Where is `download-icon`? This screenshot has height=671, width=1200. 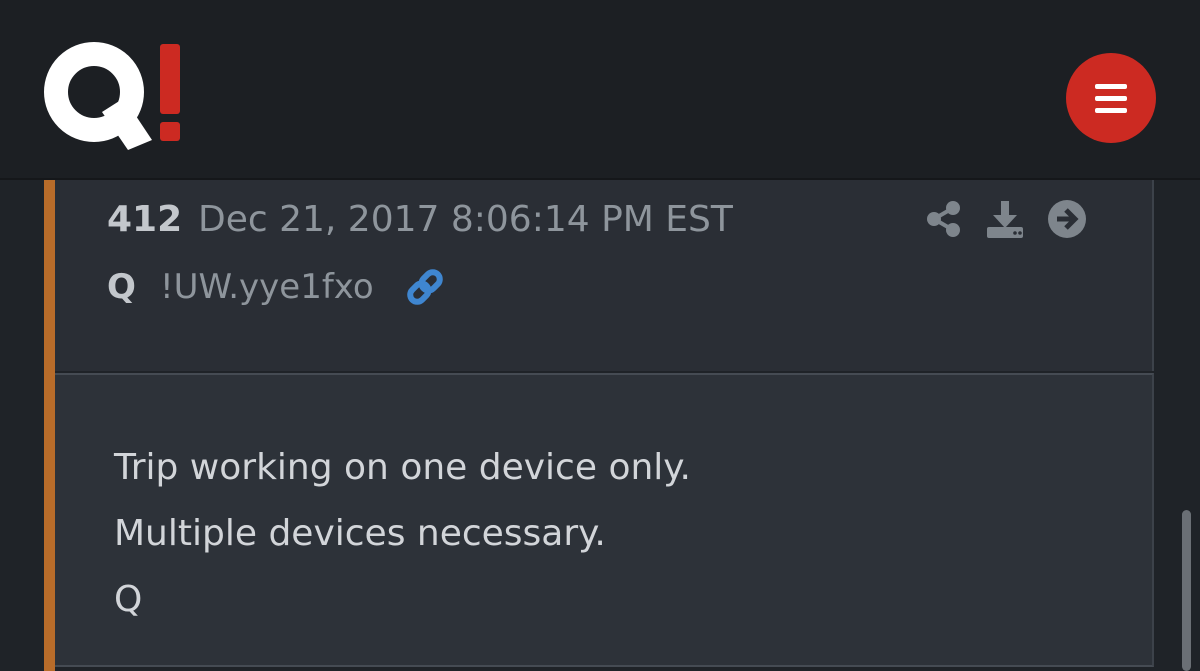 download-icon is located at coordinates (1005, 219).